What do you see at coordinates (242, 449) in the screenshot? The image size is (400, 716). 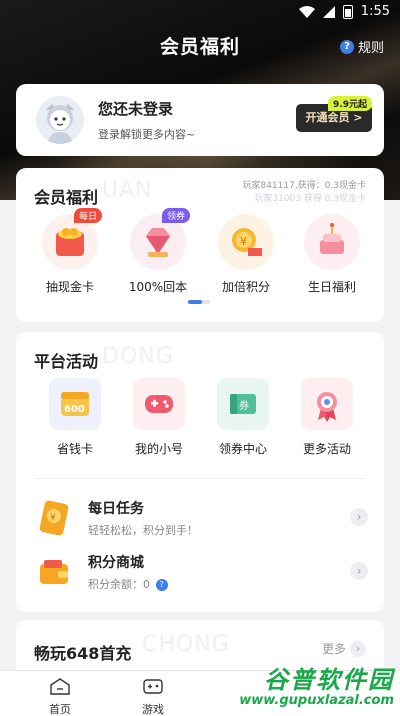 I see `activity-label: 领券中心` at bounding box center [242, 449].